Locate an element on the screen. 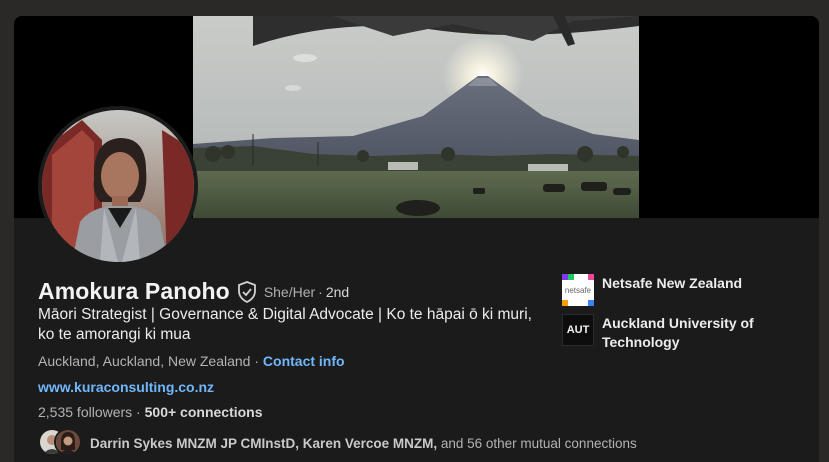 This screenshot has height=462, width=829. contact-info-link: Contact info is located at coordinates (304, 361).